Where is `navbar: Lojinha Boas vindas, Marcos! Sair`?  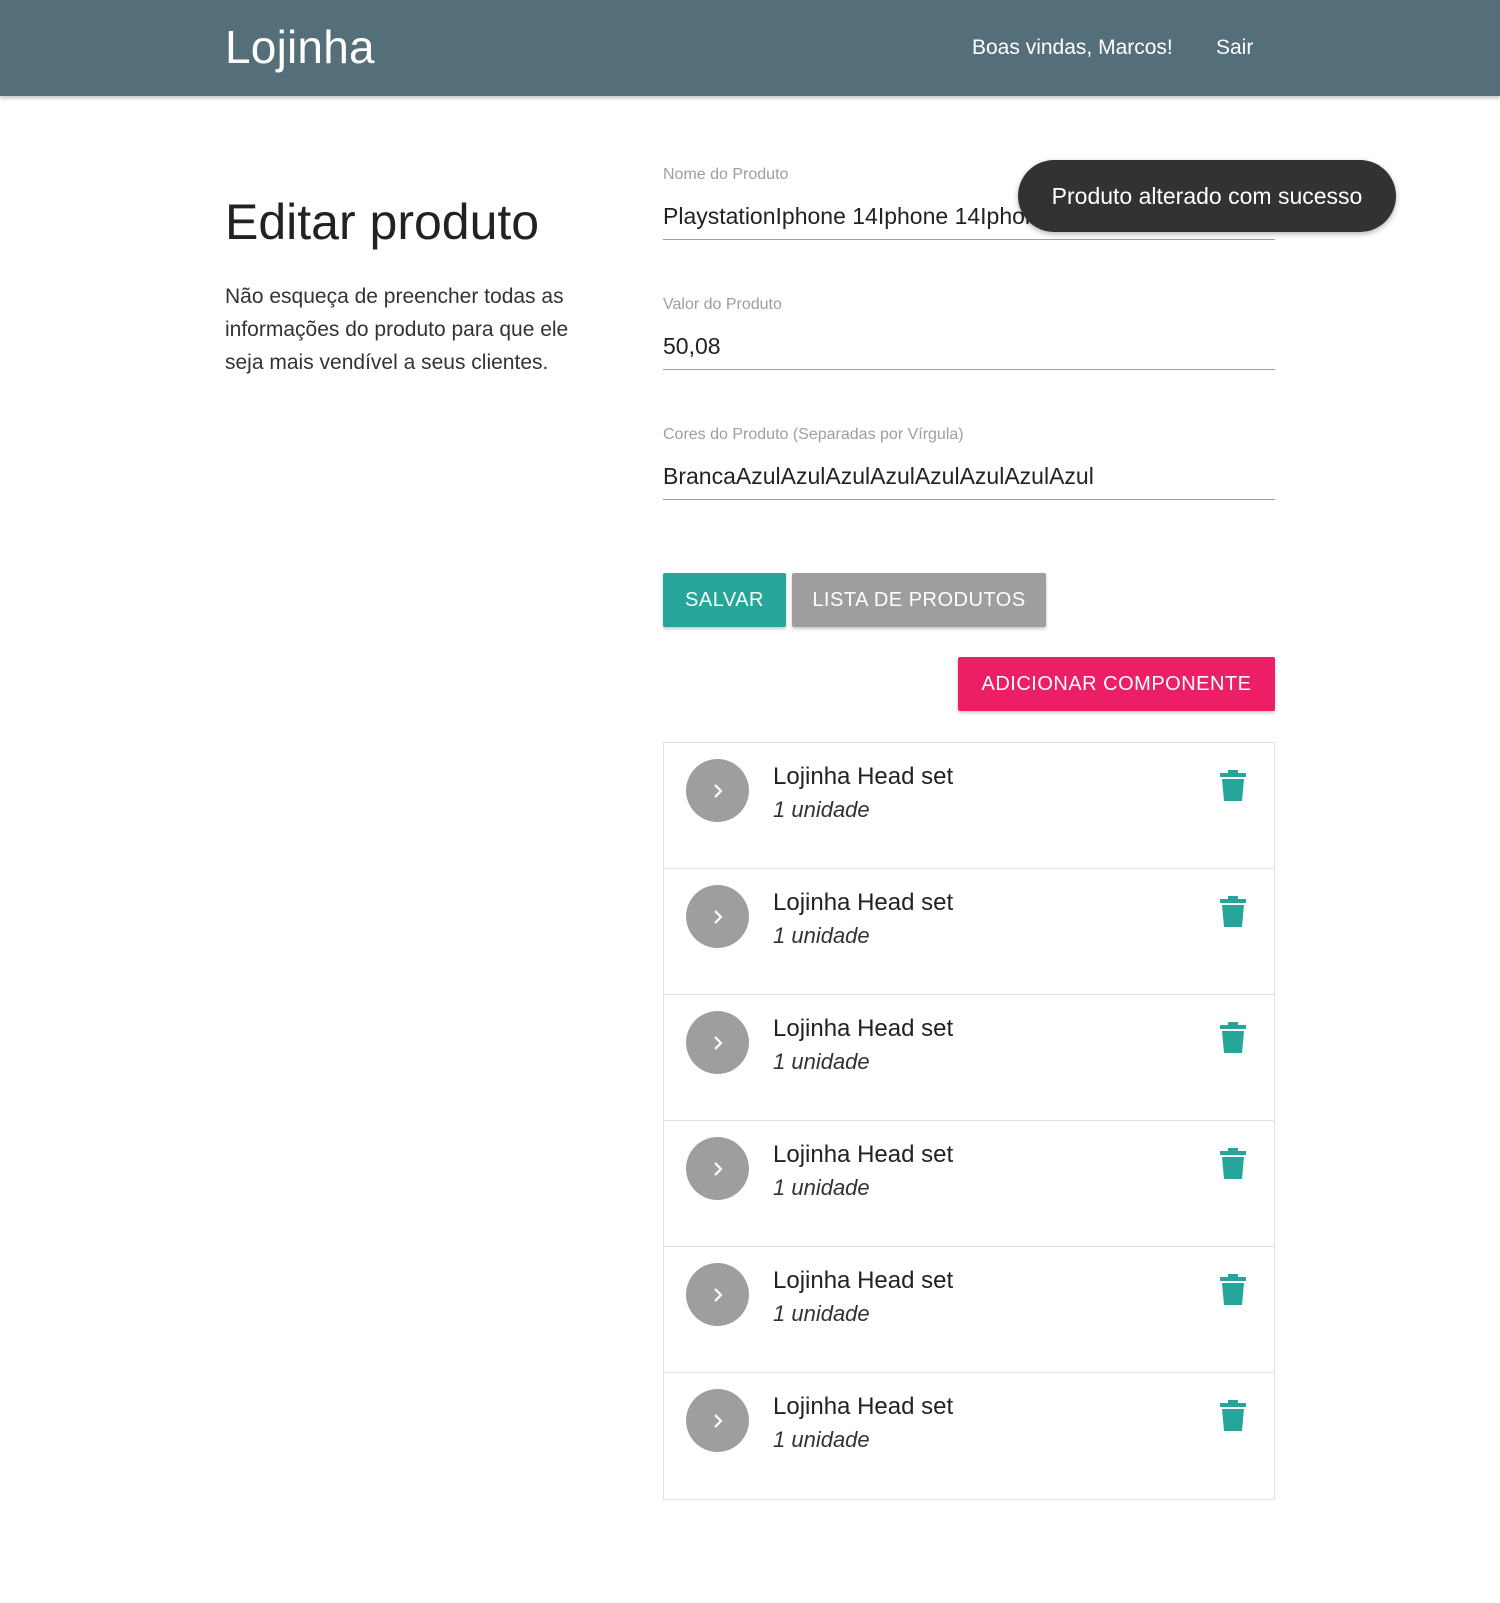 navbar: Lojinha Boas vindas, Marcos! Sair is located at coordinates (750, 48).